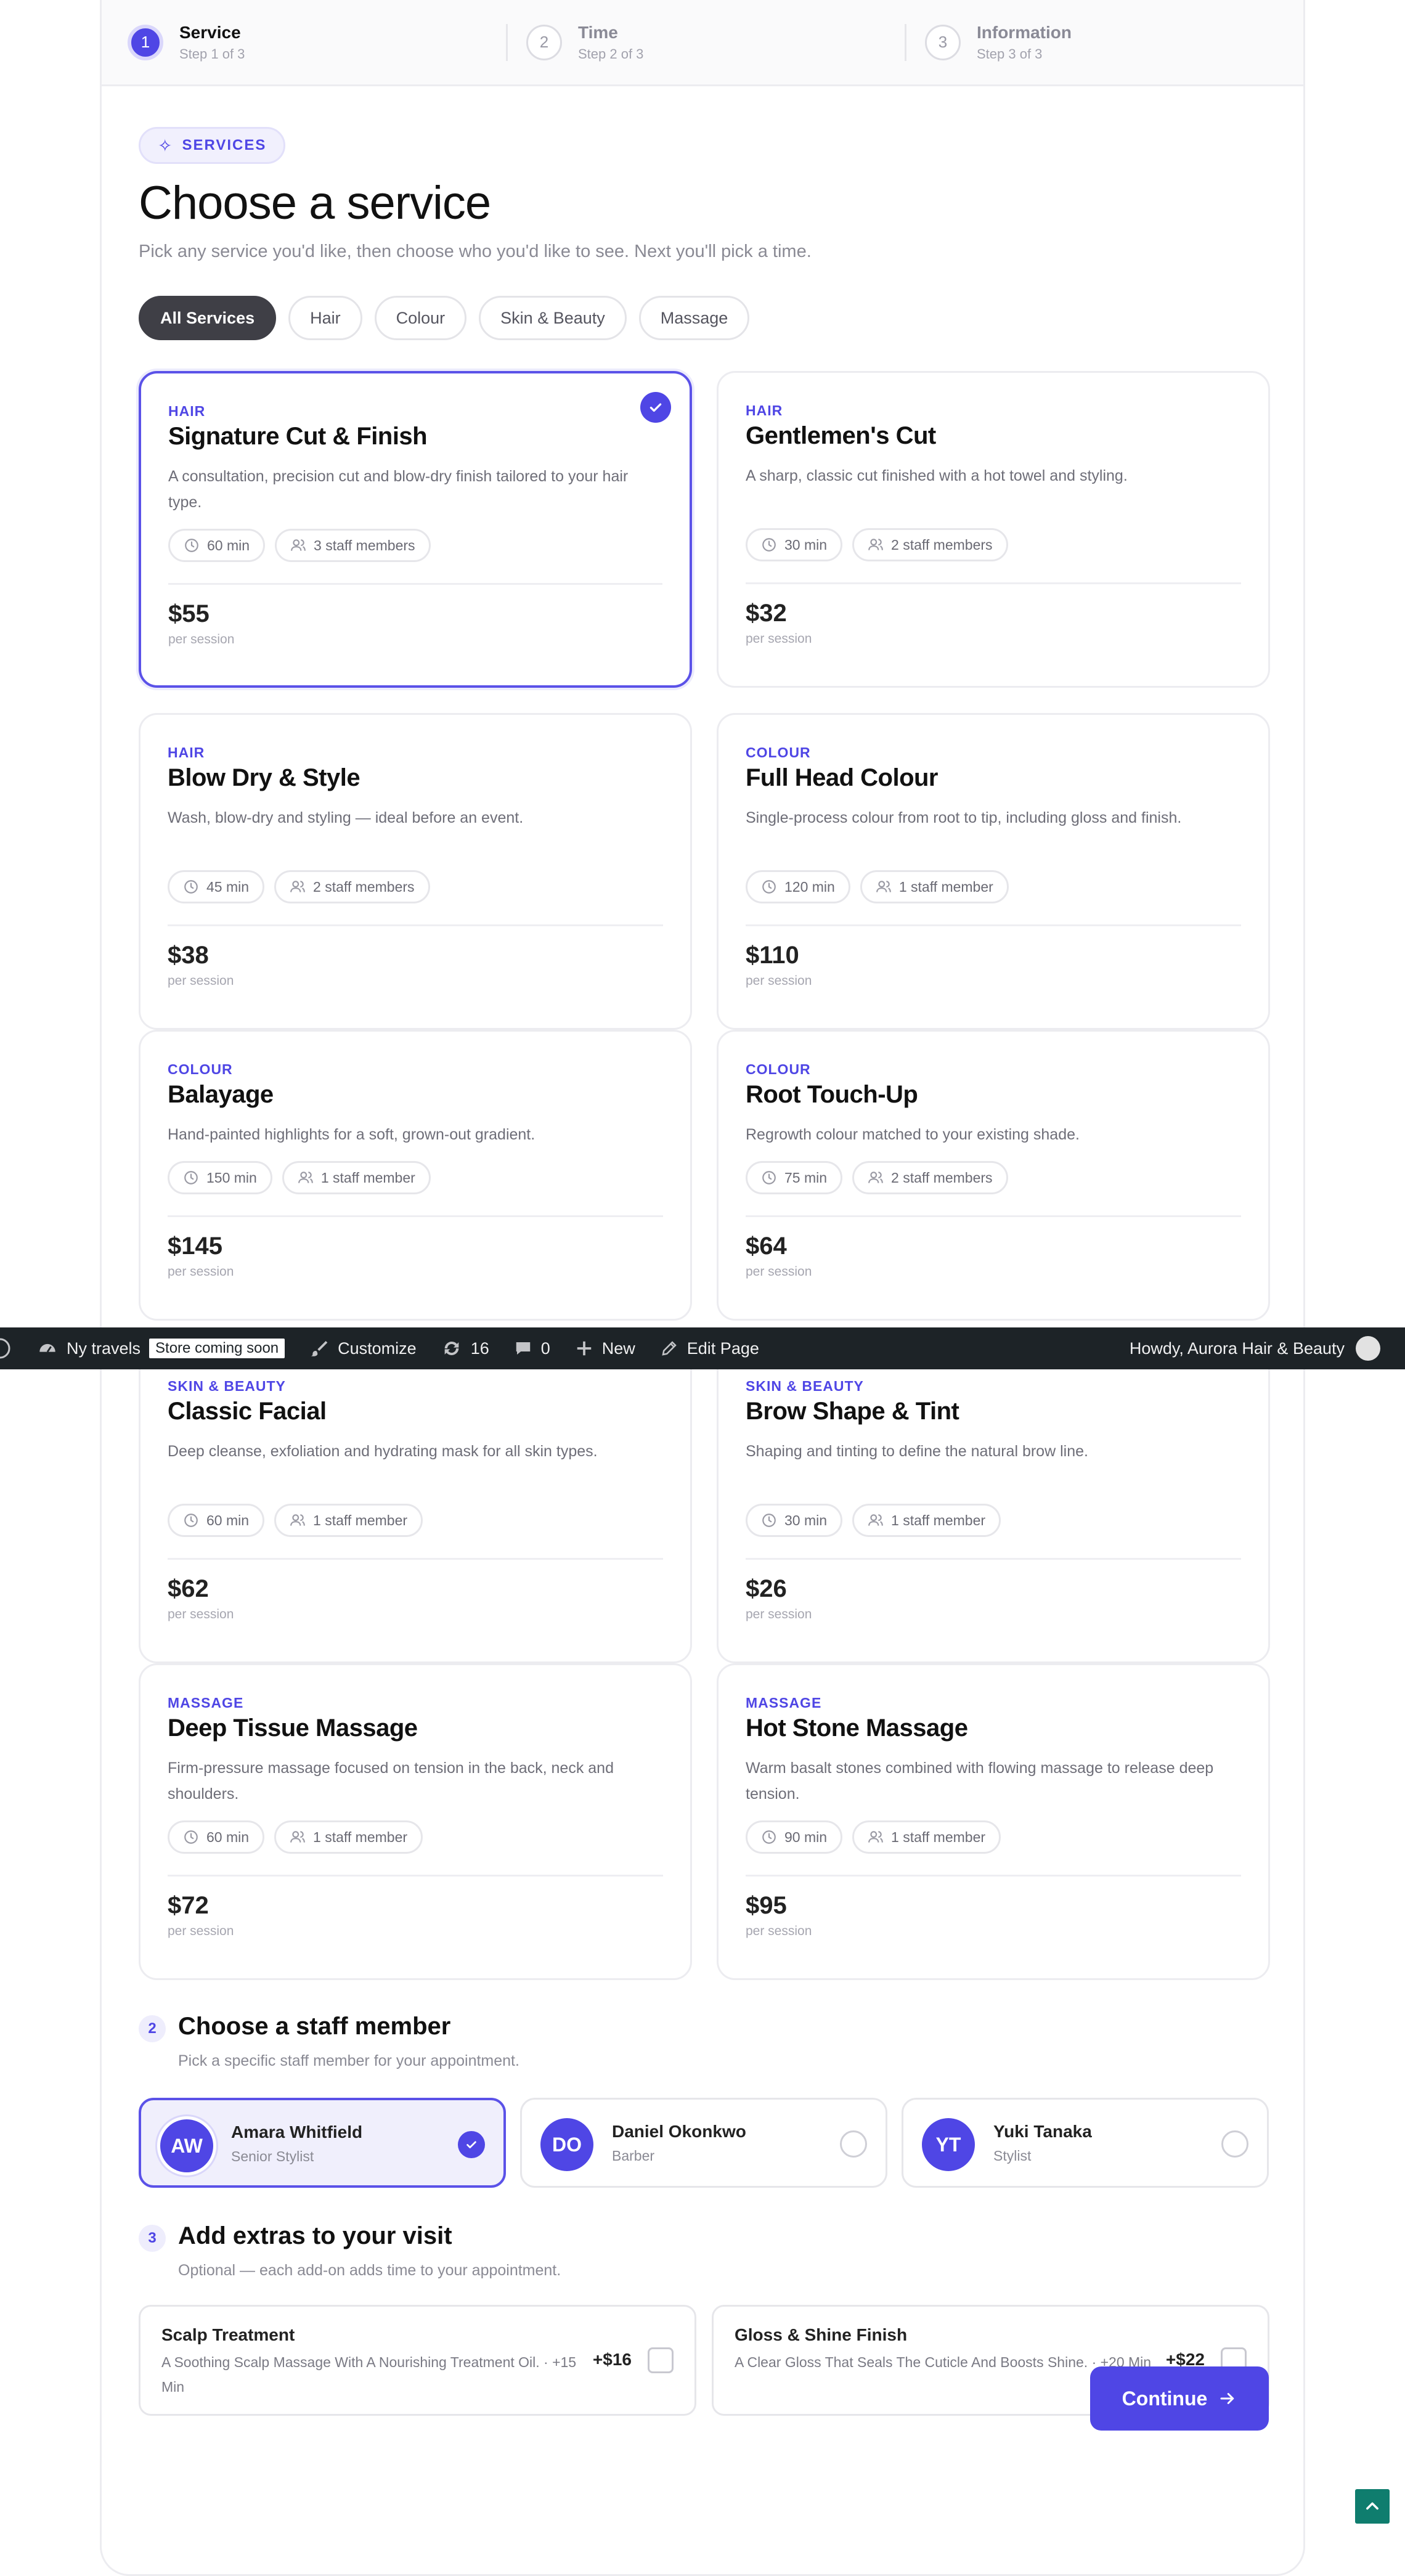  I want to click on service-name: Full Head Colour, so click(842, 777).